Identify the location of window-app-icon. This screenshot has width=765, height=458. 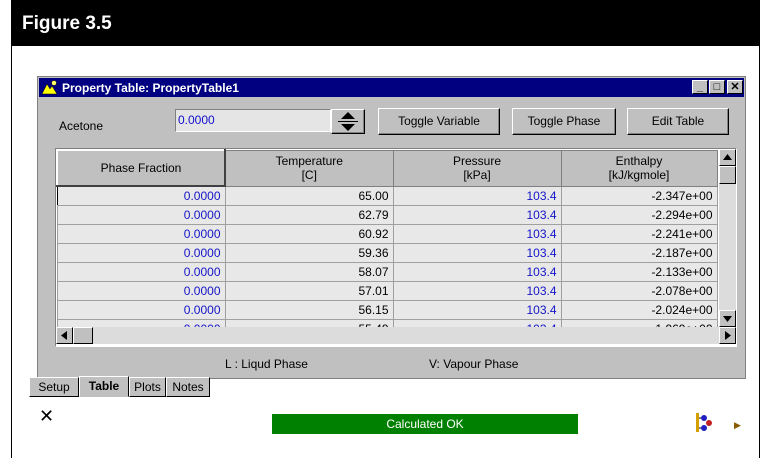
(50, 89).